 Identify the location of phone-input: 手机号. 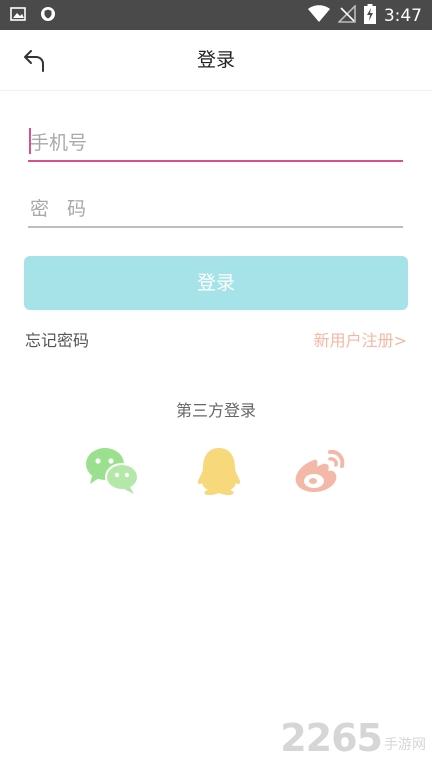
(215, 142).